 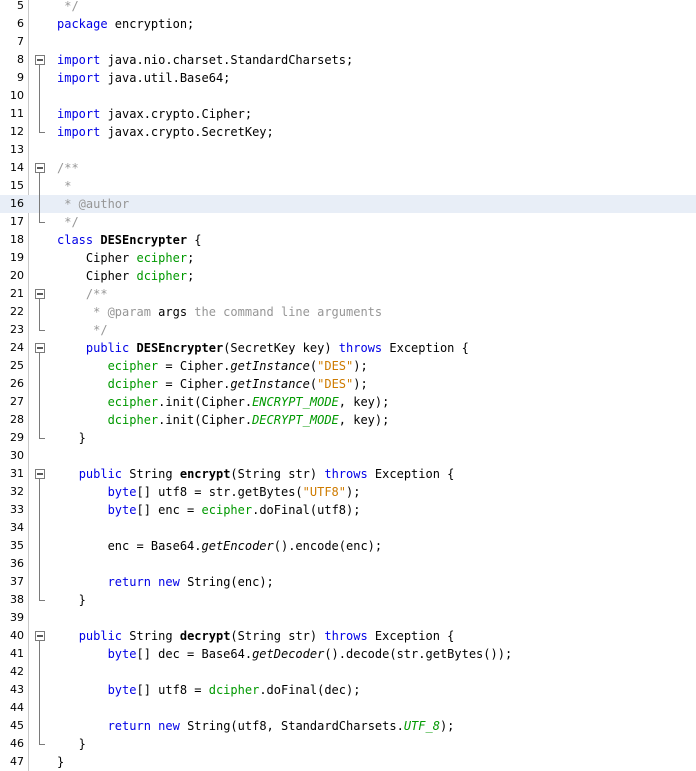 I want to click on code-line: 42, so click(x=348, y=672).